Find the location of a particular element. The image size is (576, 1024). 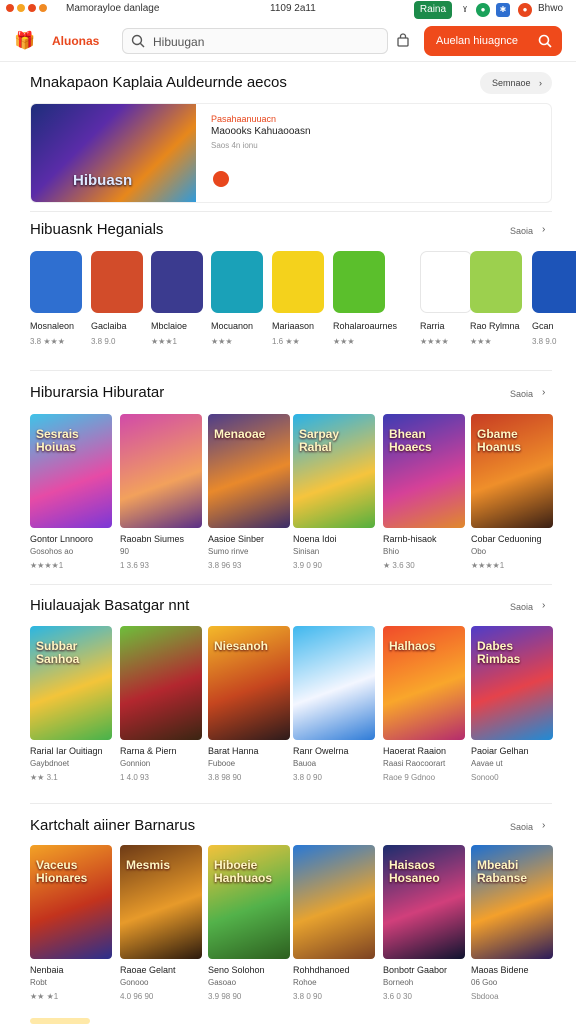

app-rating: ★★★ is located at coordinates (481, 341).